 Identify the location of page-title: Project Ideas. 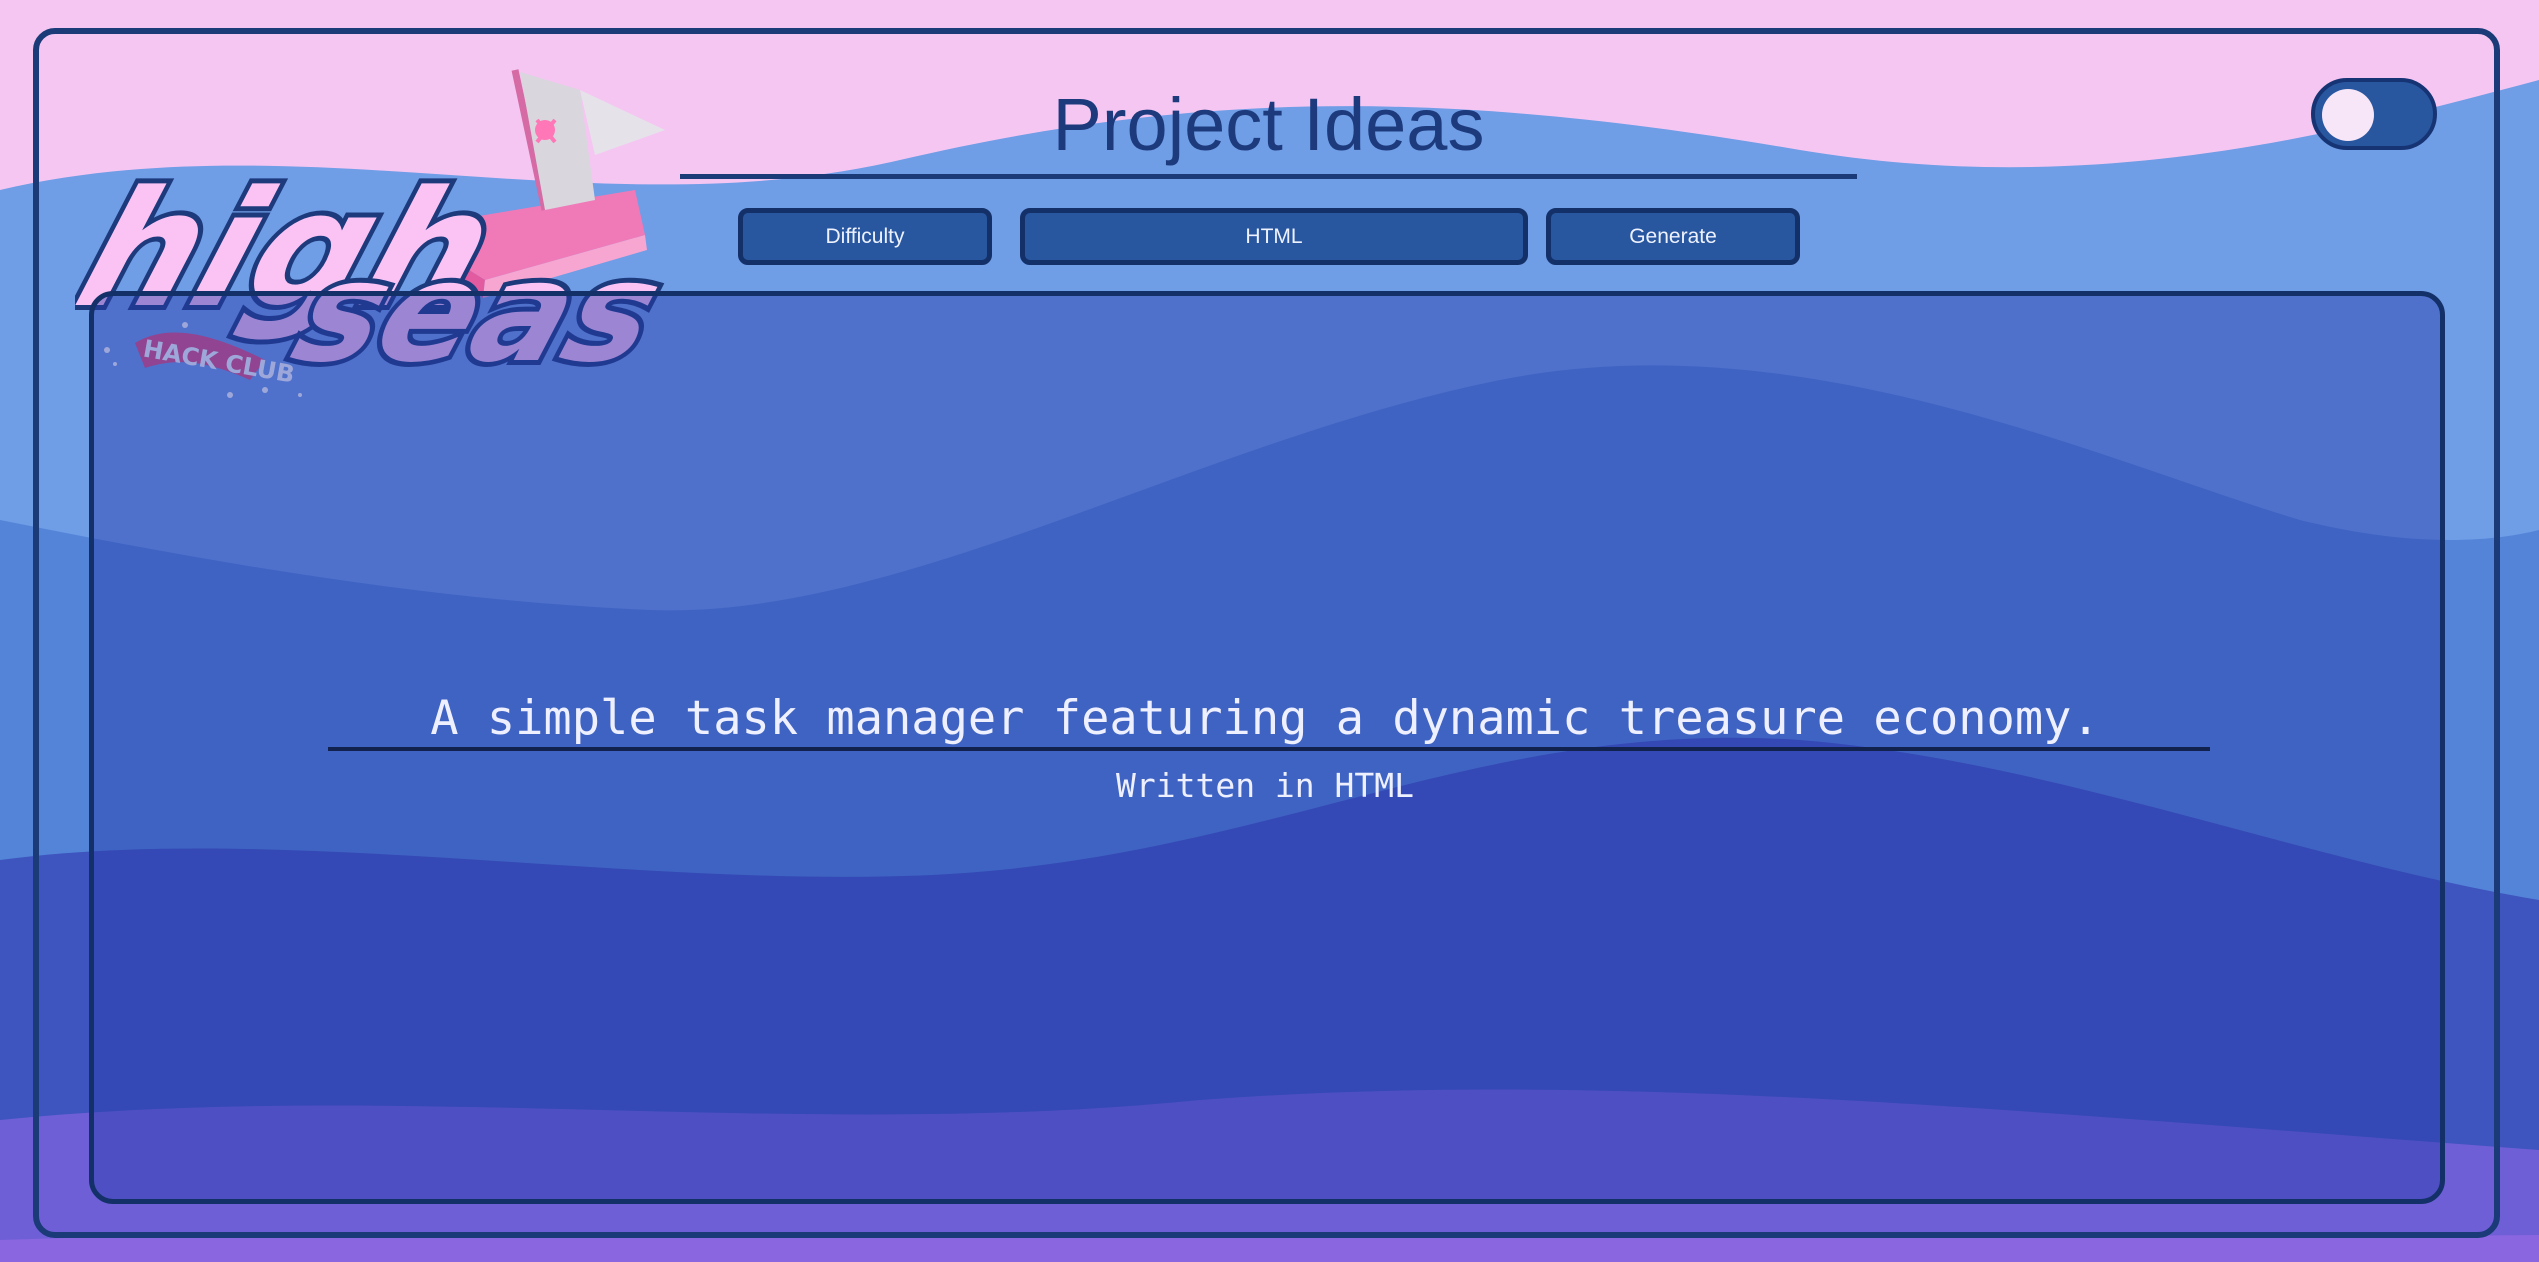
(1268, 124).